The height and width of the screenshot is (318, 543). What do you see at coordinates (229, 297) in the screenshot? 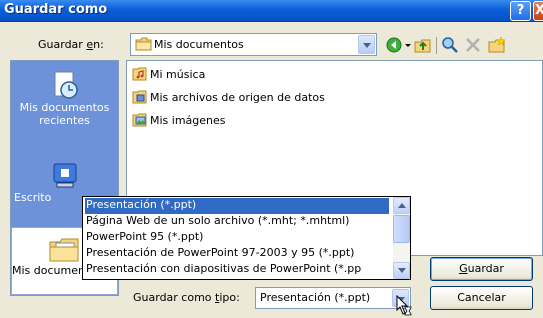
I see `file-type-label-suffix: ipo:` at bounding box center [229, 297].